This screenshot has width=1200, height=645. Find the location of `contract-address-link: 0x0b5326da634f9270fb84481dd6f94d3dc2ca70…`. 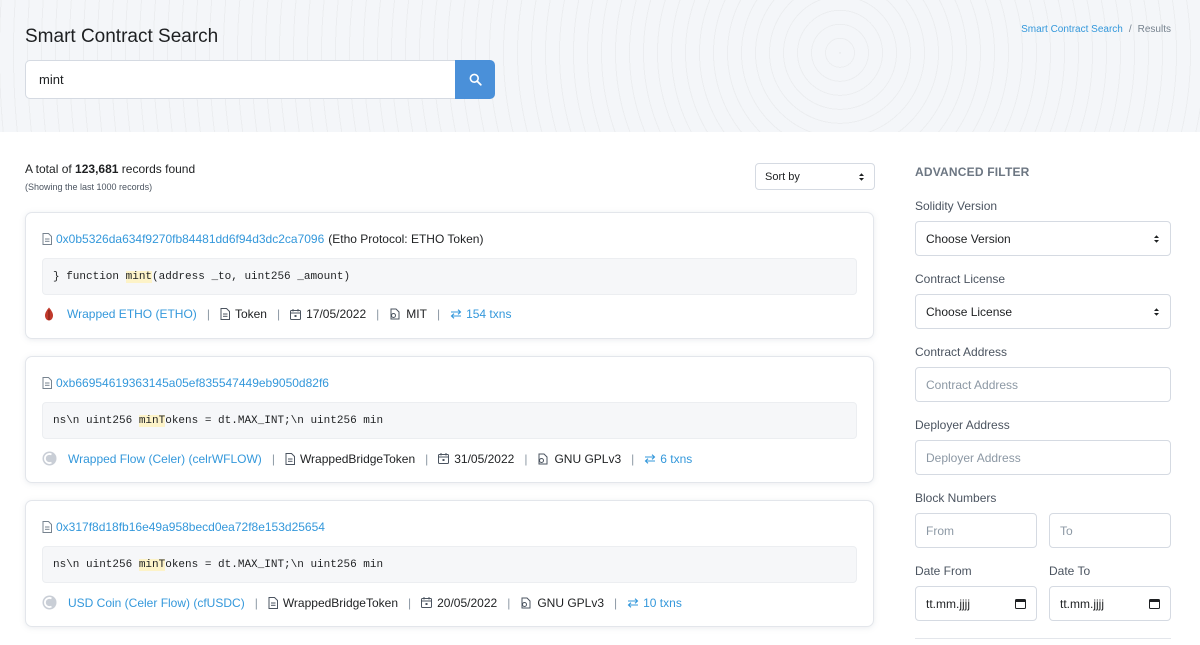

contract-address-link: 0x0b5326da634f9270fb84481dd6f94d3dc2ca70… is located at coordinates (190, 239).